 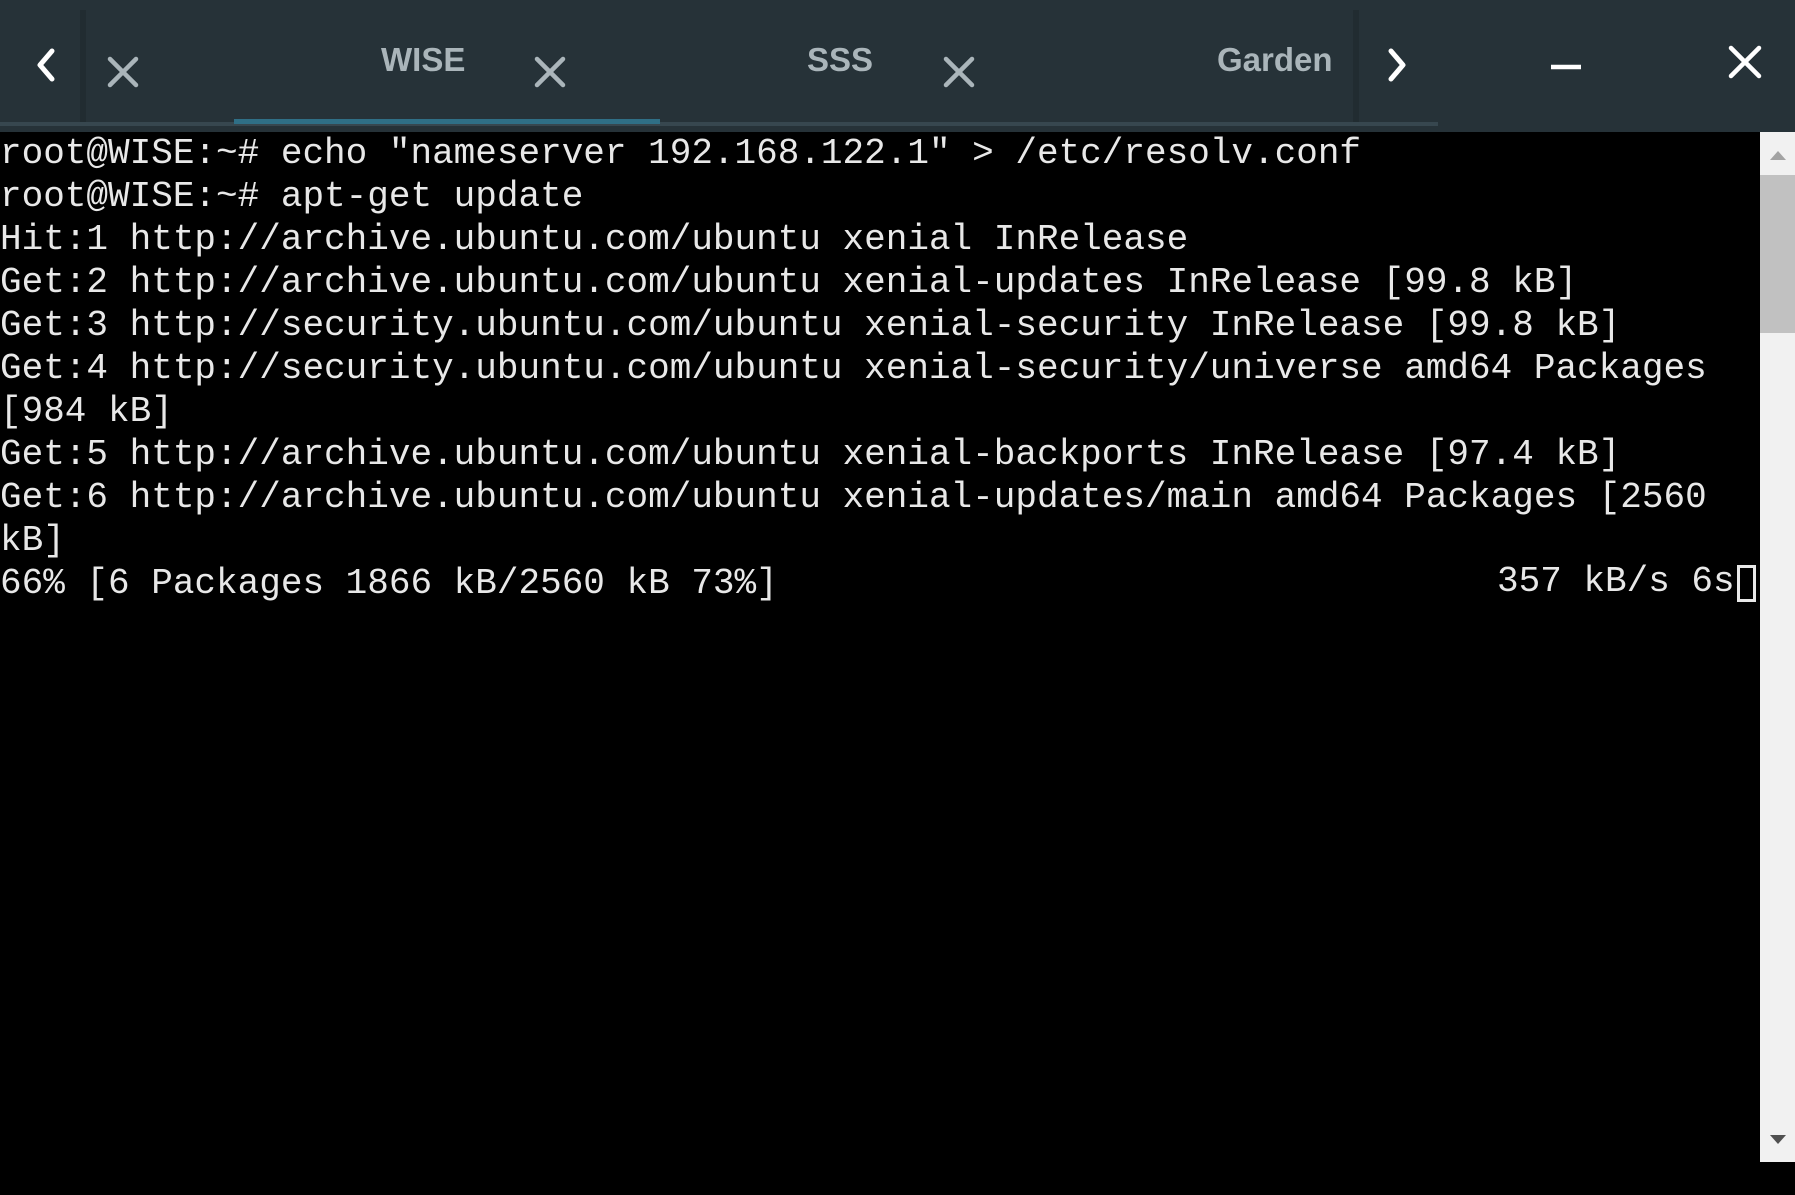 I want to click on title-bar: WISE SSS Garden, so click(x=897, y=66).